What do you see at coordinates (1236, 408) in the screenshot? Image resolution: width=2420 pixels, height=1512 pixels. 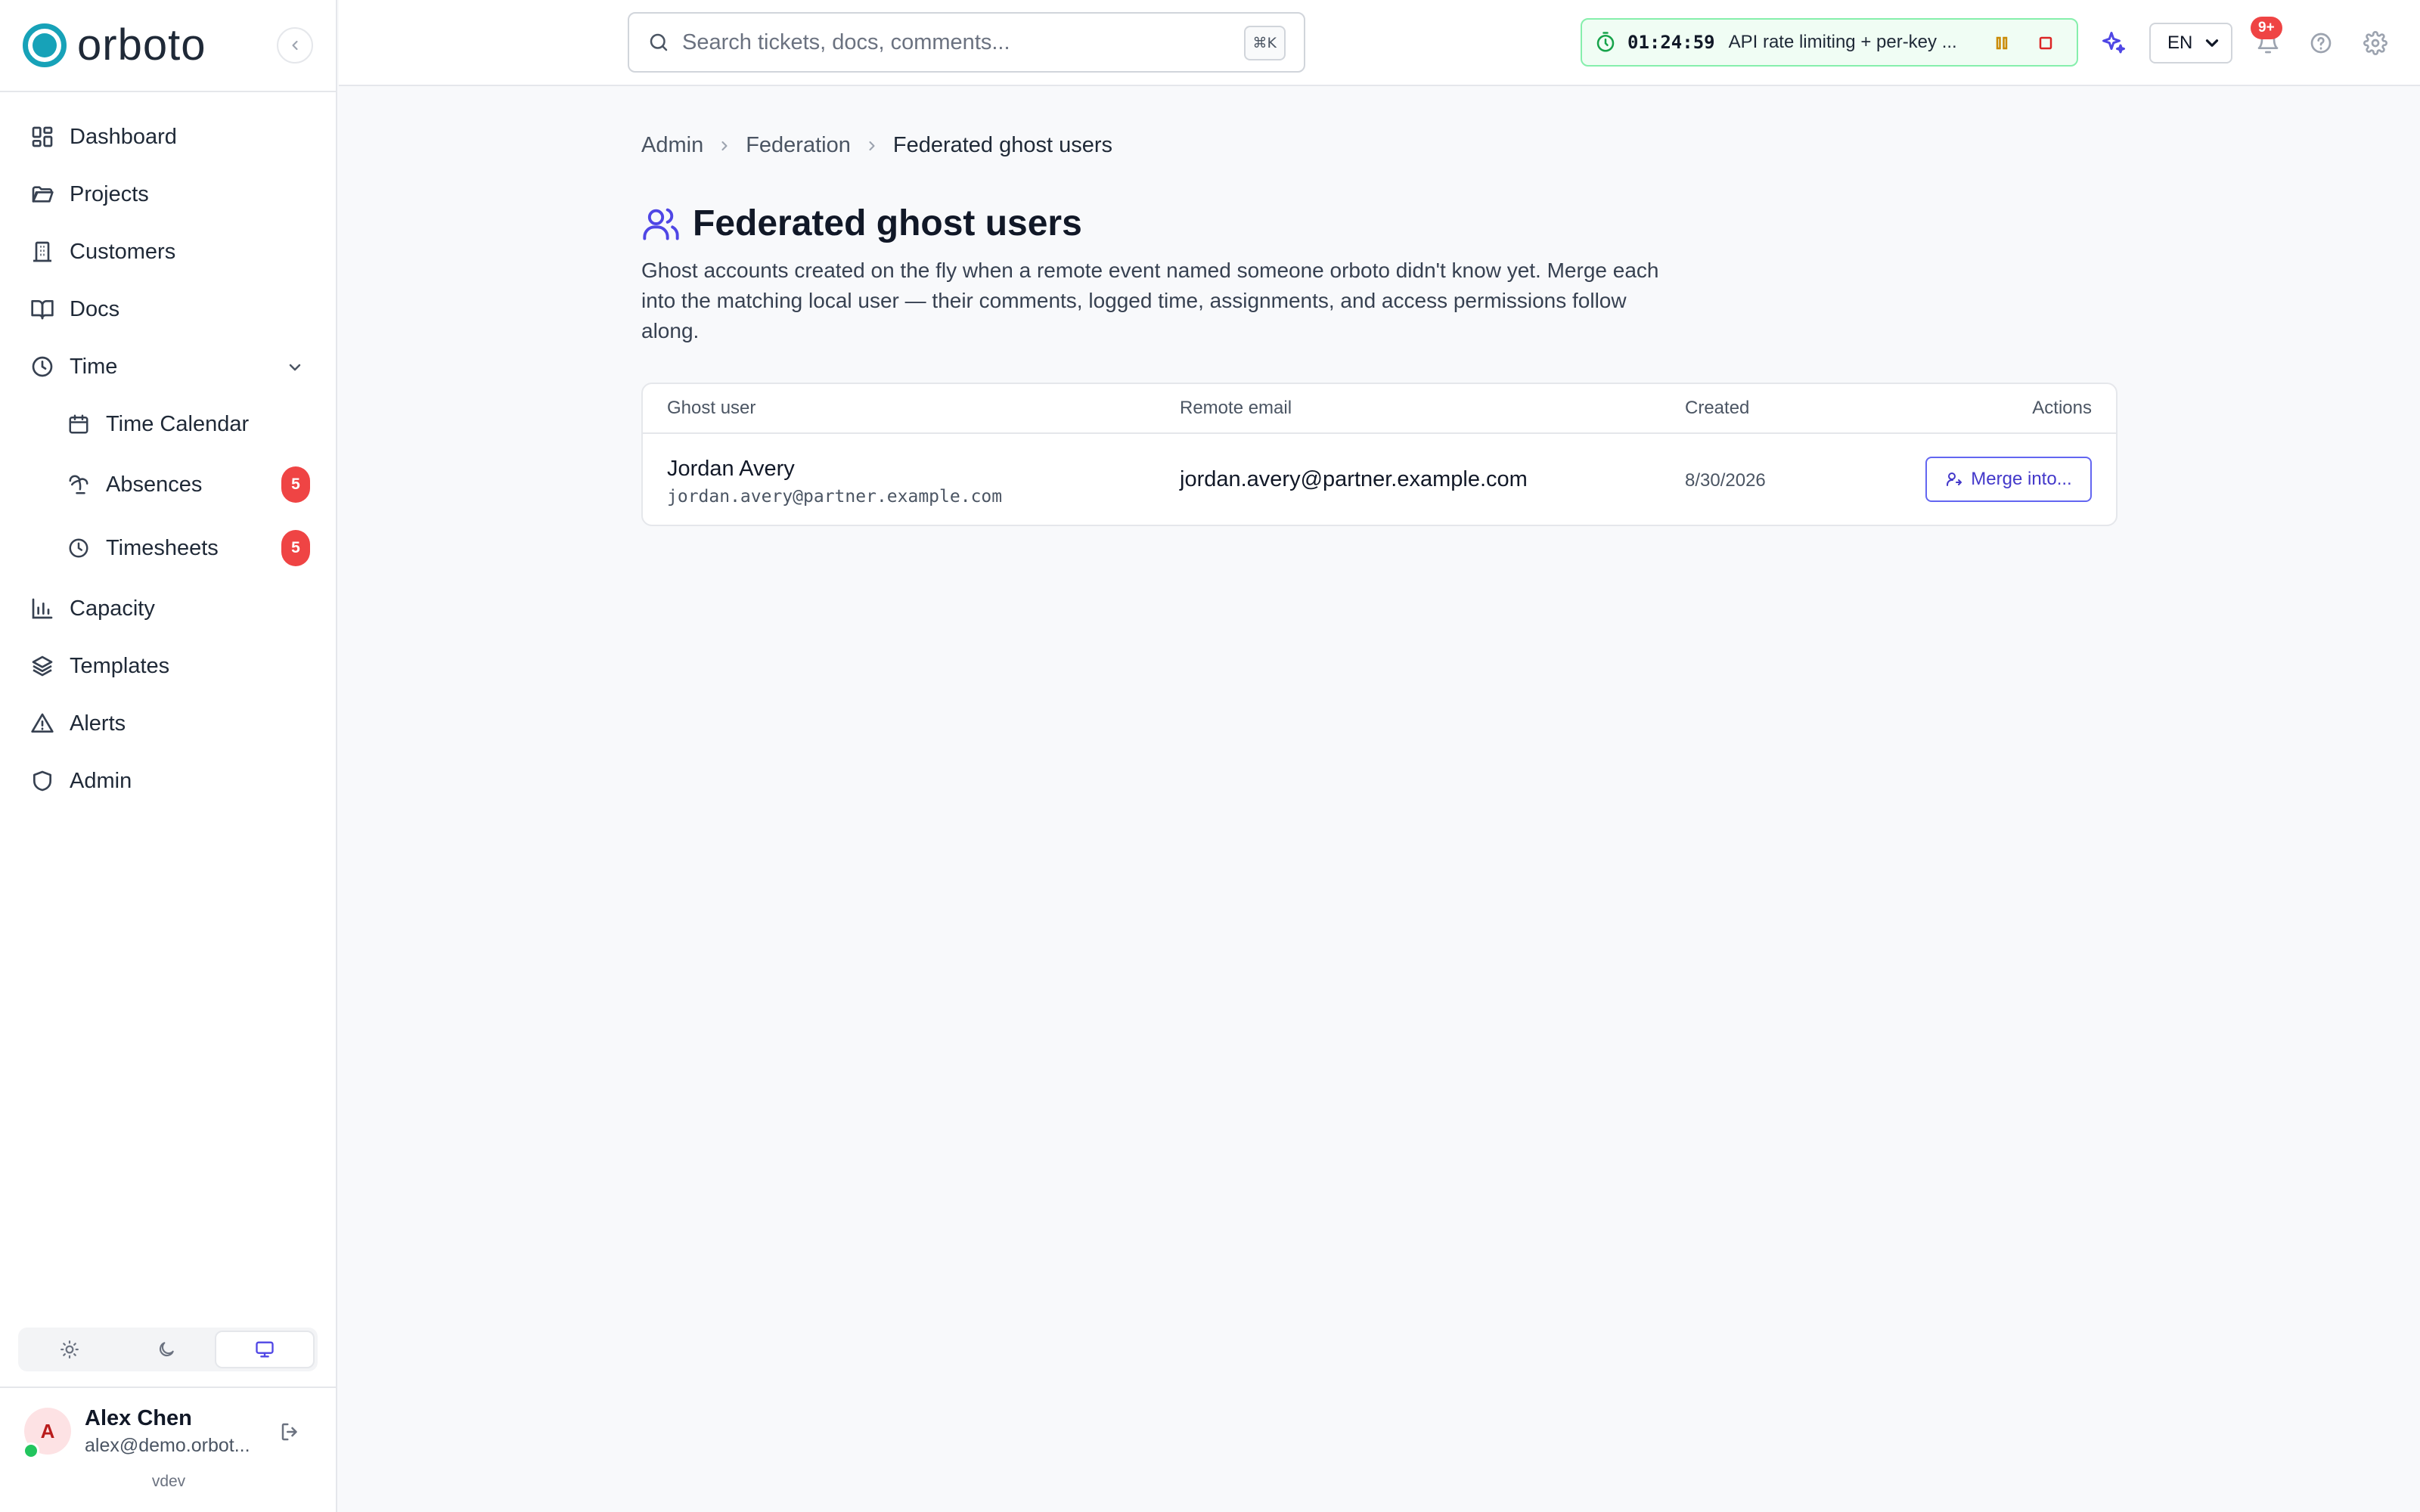 I see `column-header-remote-email: Remote email` at bounding box center [1236, 408].